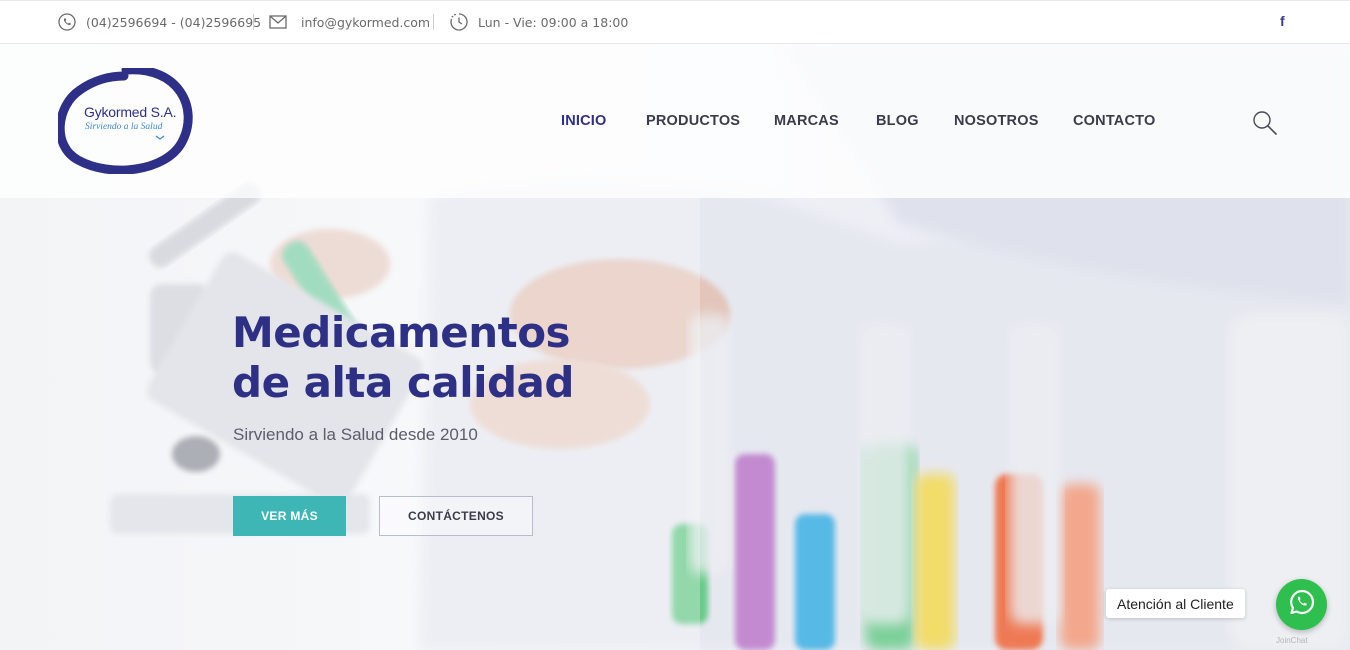 The height and width of the screenshot is (650, 1350). What do you see at coordinates (67, 22) in the screenshot?
I see `phone-icon` at bounding box center [67, 22].